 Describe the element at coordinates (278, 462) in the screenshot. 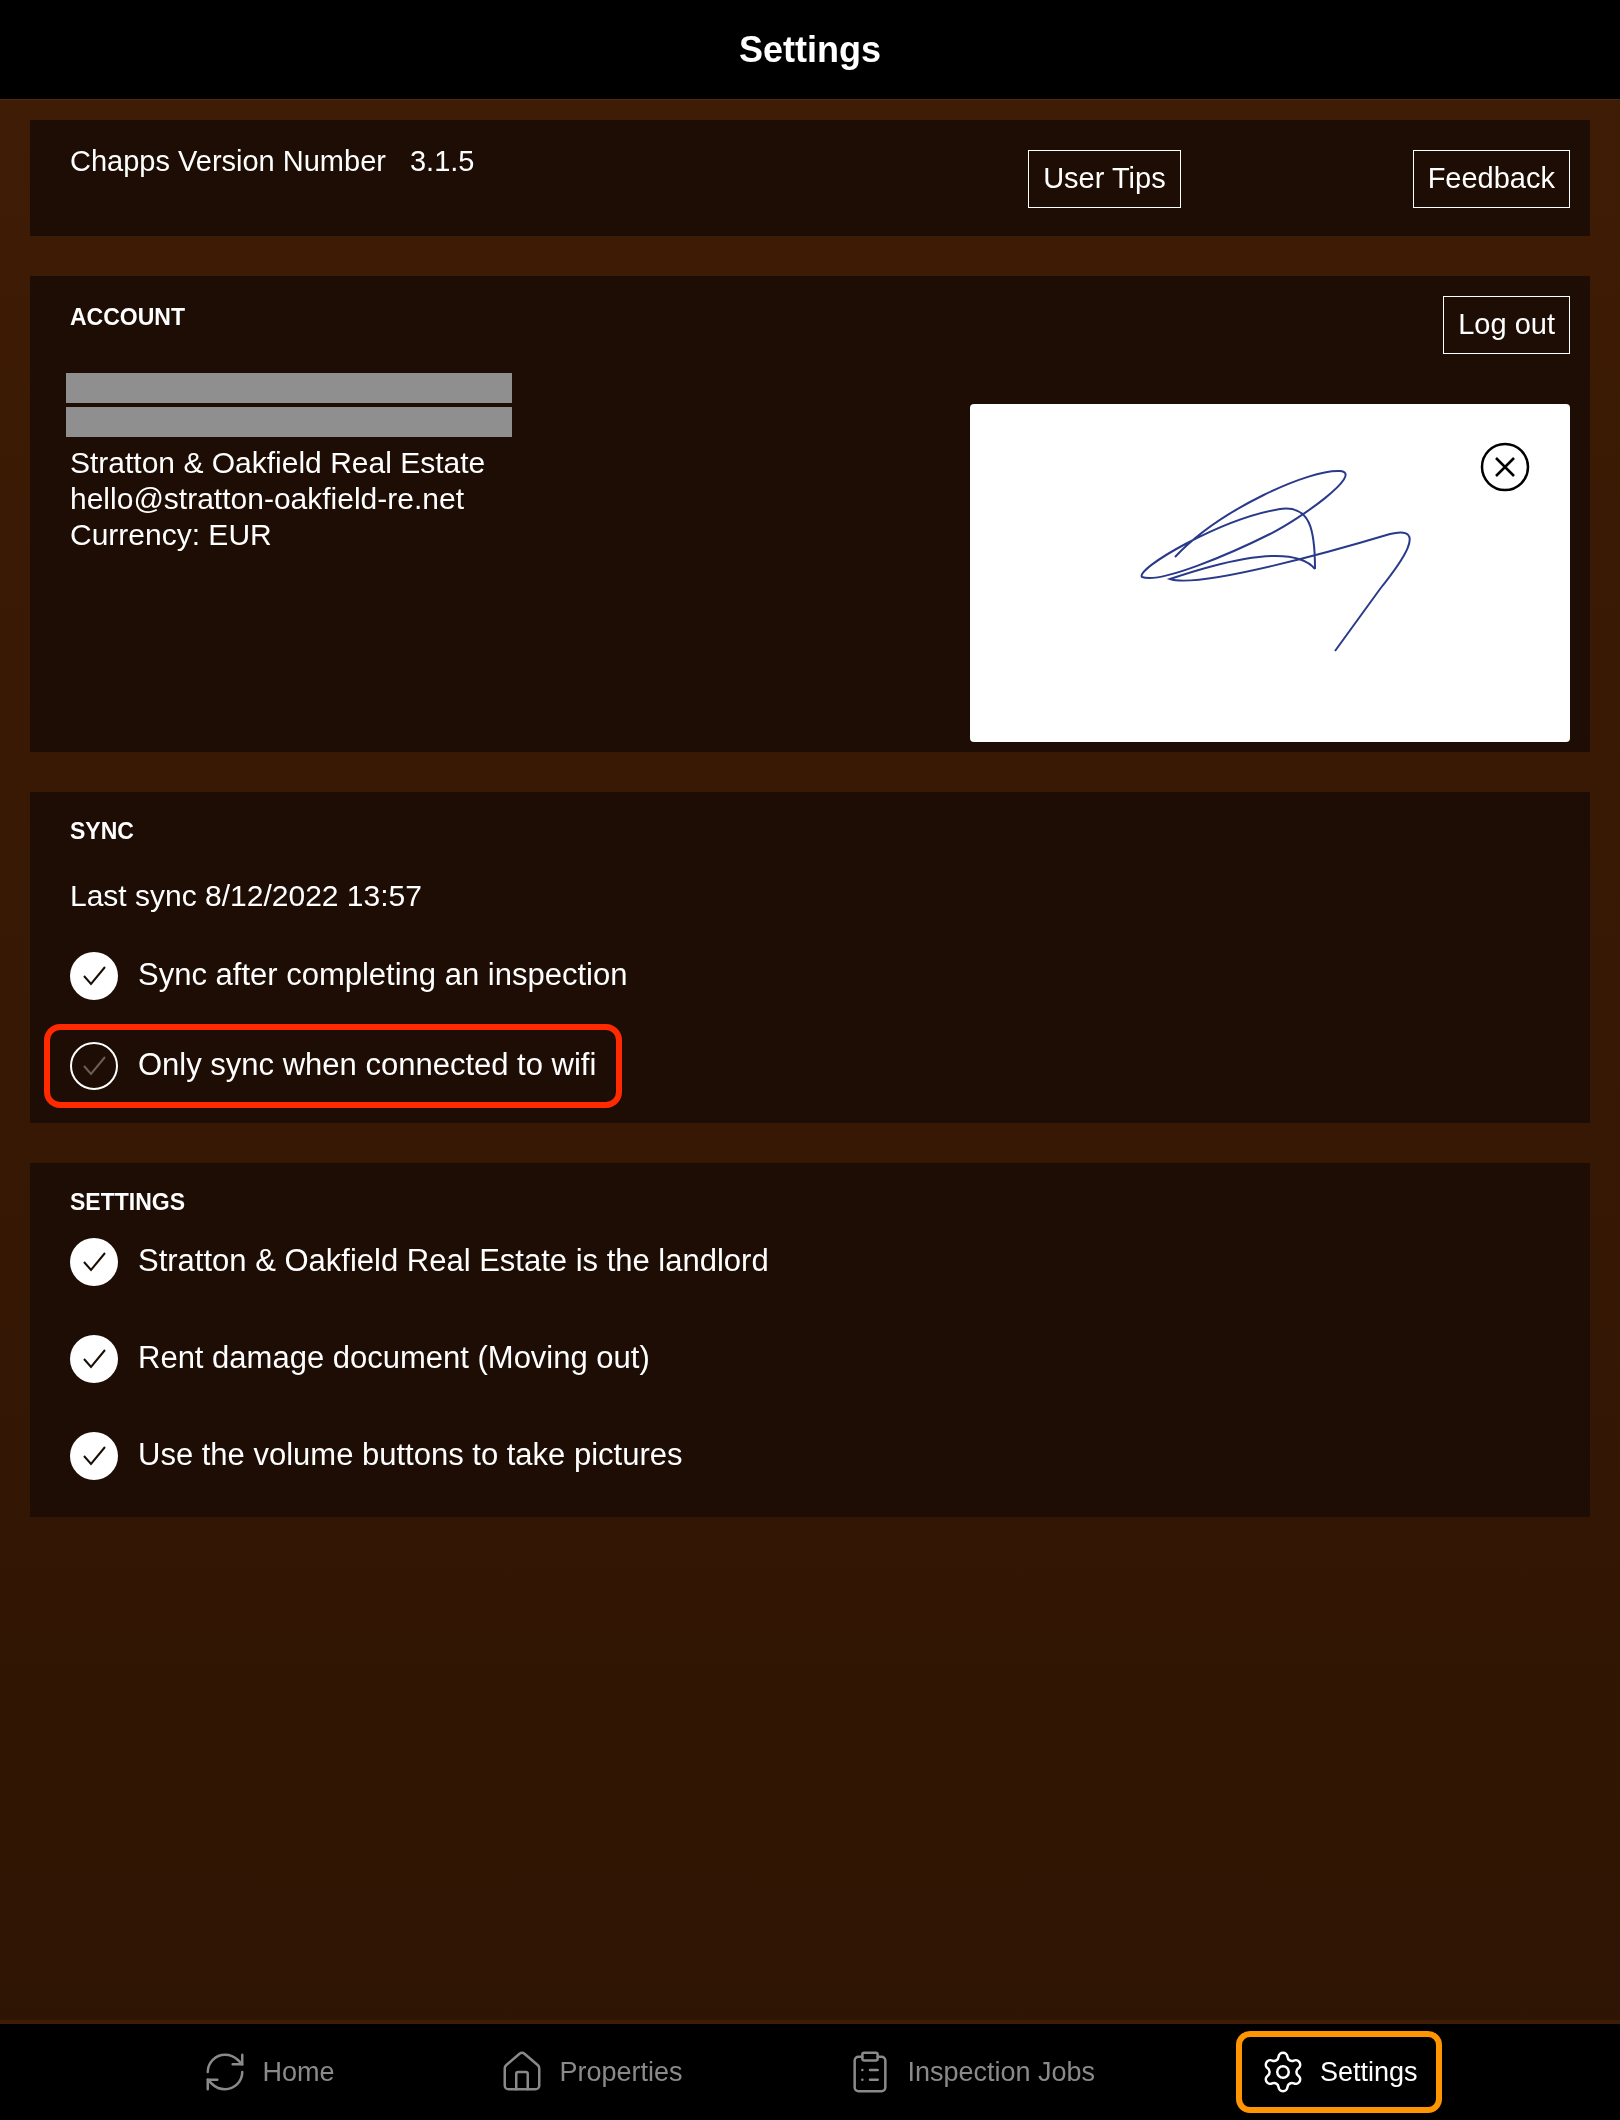

I see `account-detail: Stratton & Oakfield Real Estate` at that location.